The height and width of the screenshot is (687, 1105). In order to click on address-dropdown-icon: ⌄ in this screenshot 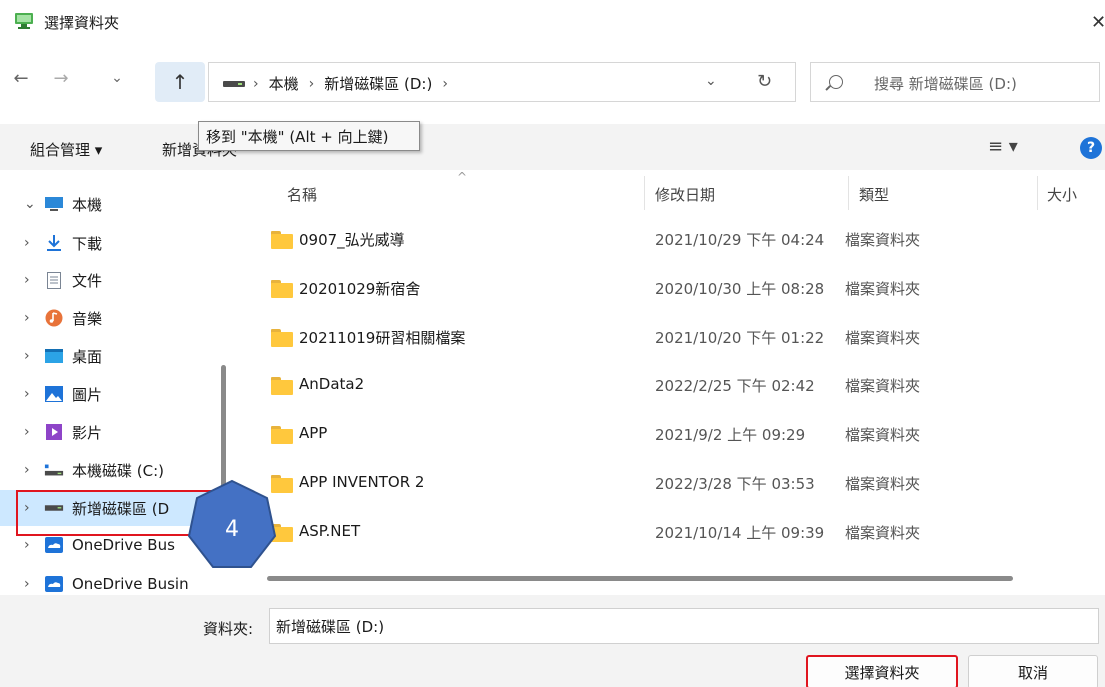, I will do `click(711, 81)`.